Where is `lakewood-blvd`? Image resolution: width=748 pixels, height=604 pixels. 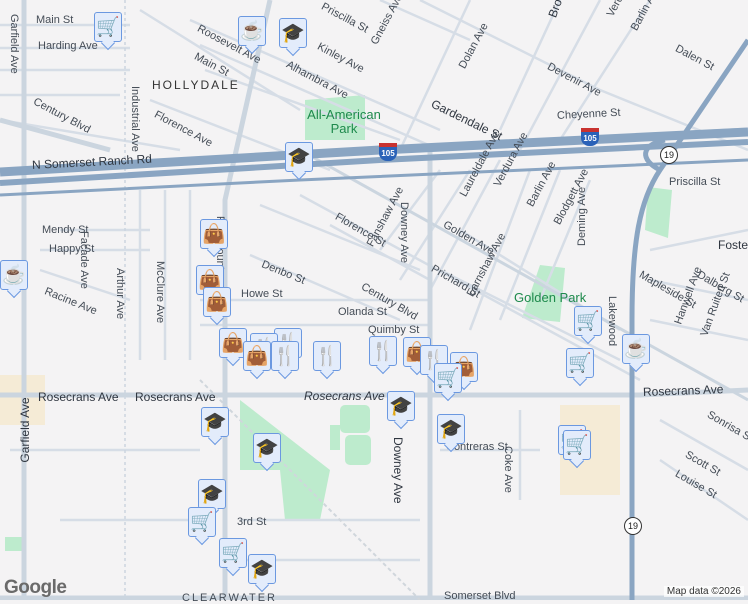
lakewood-blvd is located at coordinates (688, 319).